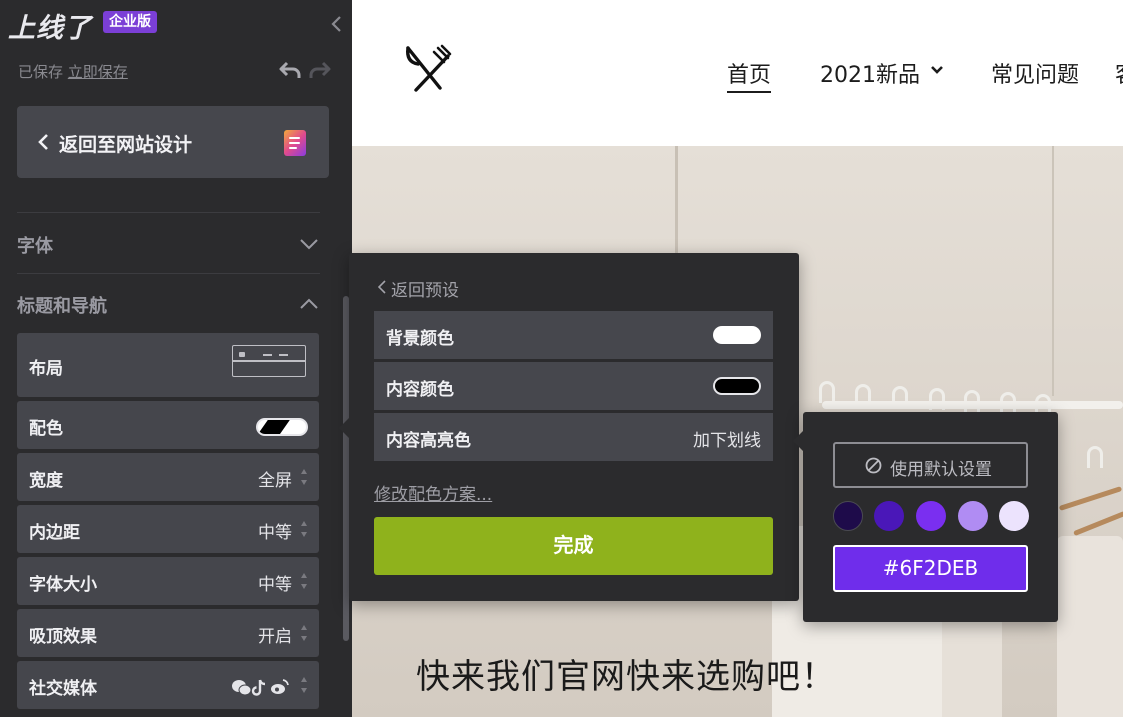 The height and width of the screenshot is (717, 1123). Describe the element at coordinates (98, 72) in the screenshot. I see `save-now-link: 立即保存` at that location.